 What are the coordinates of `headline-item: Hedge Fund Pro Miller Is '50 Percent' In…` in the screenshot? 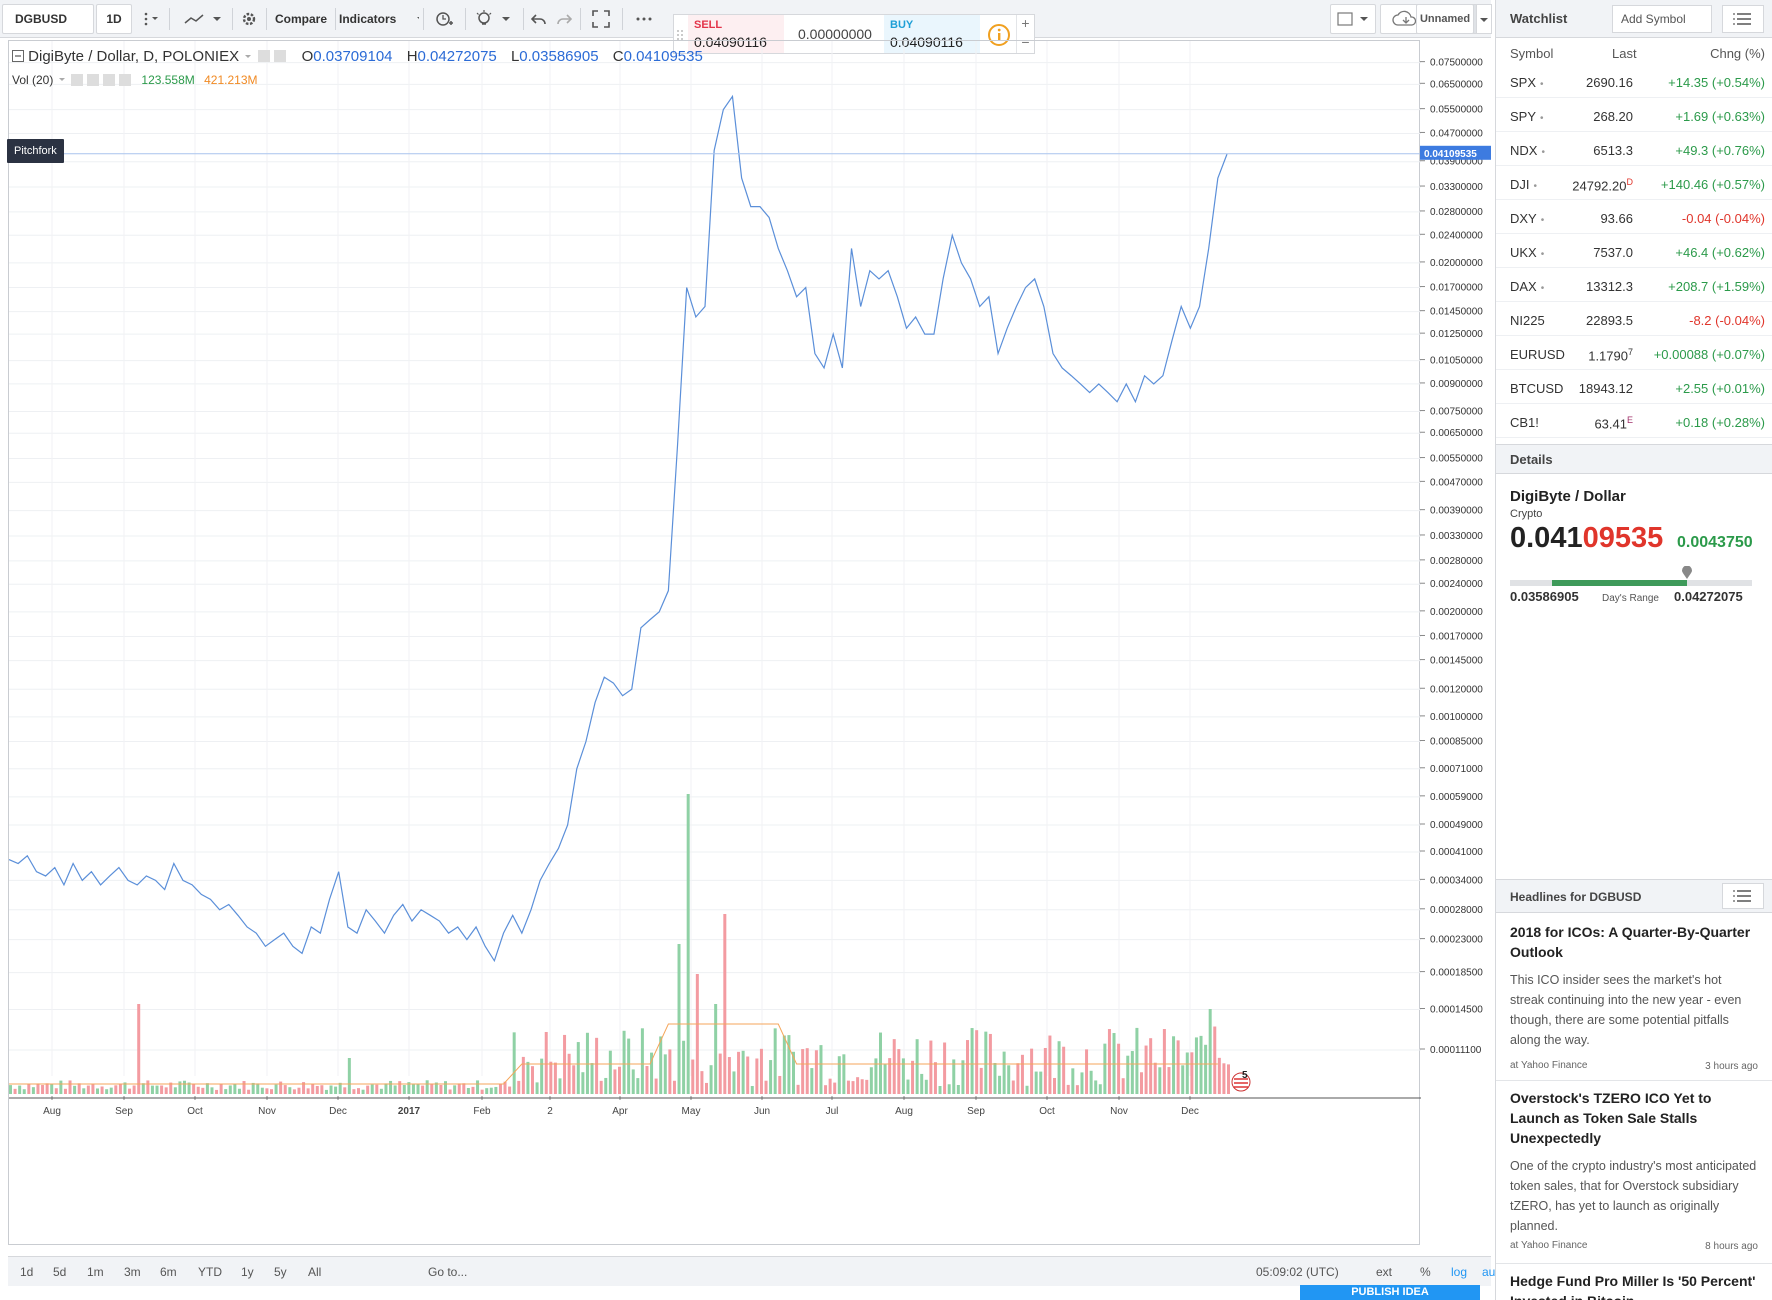 It's located at (1634, 1285).